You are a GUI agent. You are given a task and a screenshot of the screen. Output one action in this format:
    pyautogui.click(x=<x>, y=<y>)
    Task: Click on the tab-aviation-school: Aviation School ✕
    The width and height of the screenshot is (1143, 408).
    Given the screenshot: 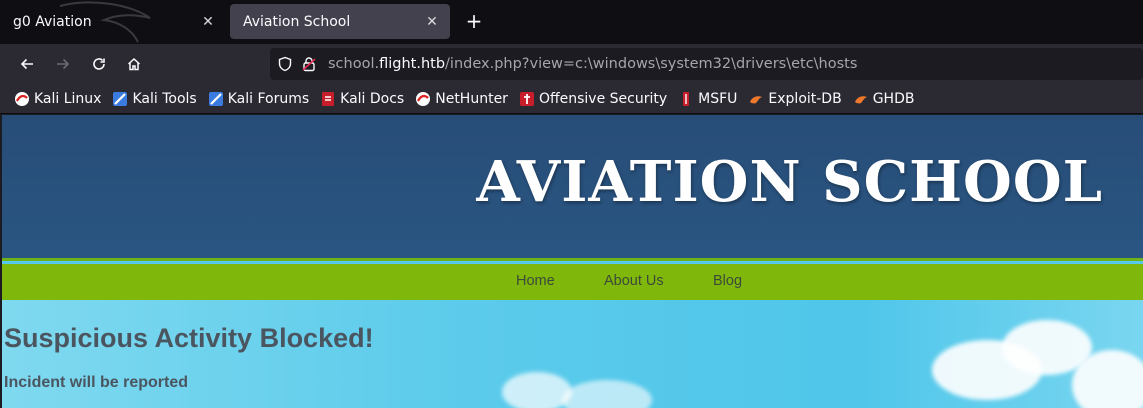 What is the action you would take?
    pyautogui.click(x=340, y=21)
    